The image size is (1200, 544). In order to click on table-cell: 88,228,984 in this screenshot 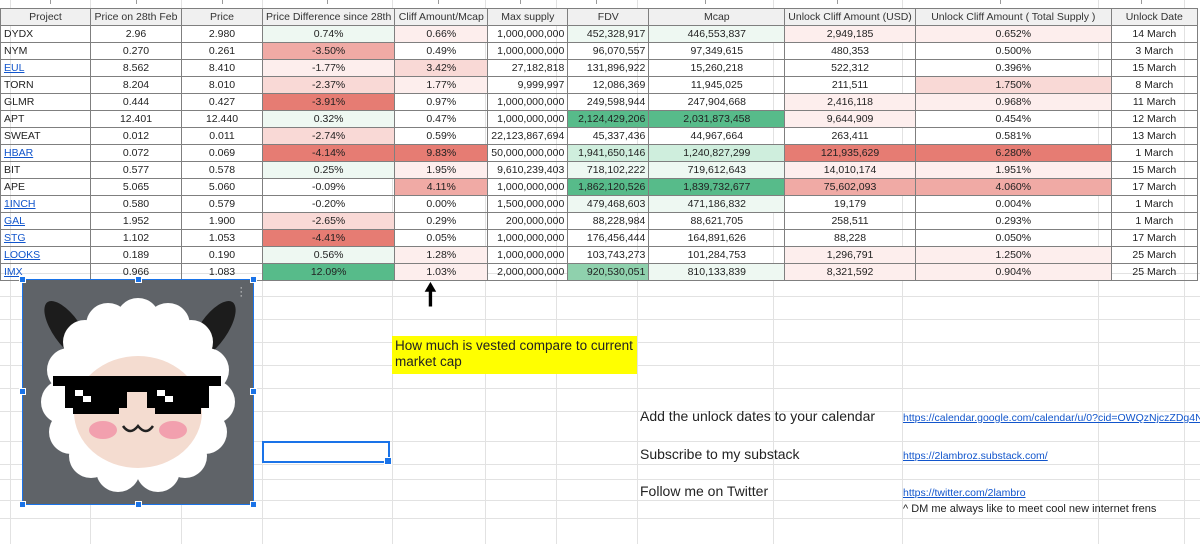, I will do `click(608, 221)`.